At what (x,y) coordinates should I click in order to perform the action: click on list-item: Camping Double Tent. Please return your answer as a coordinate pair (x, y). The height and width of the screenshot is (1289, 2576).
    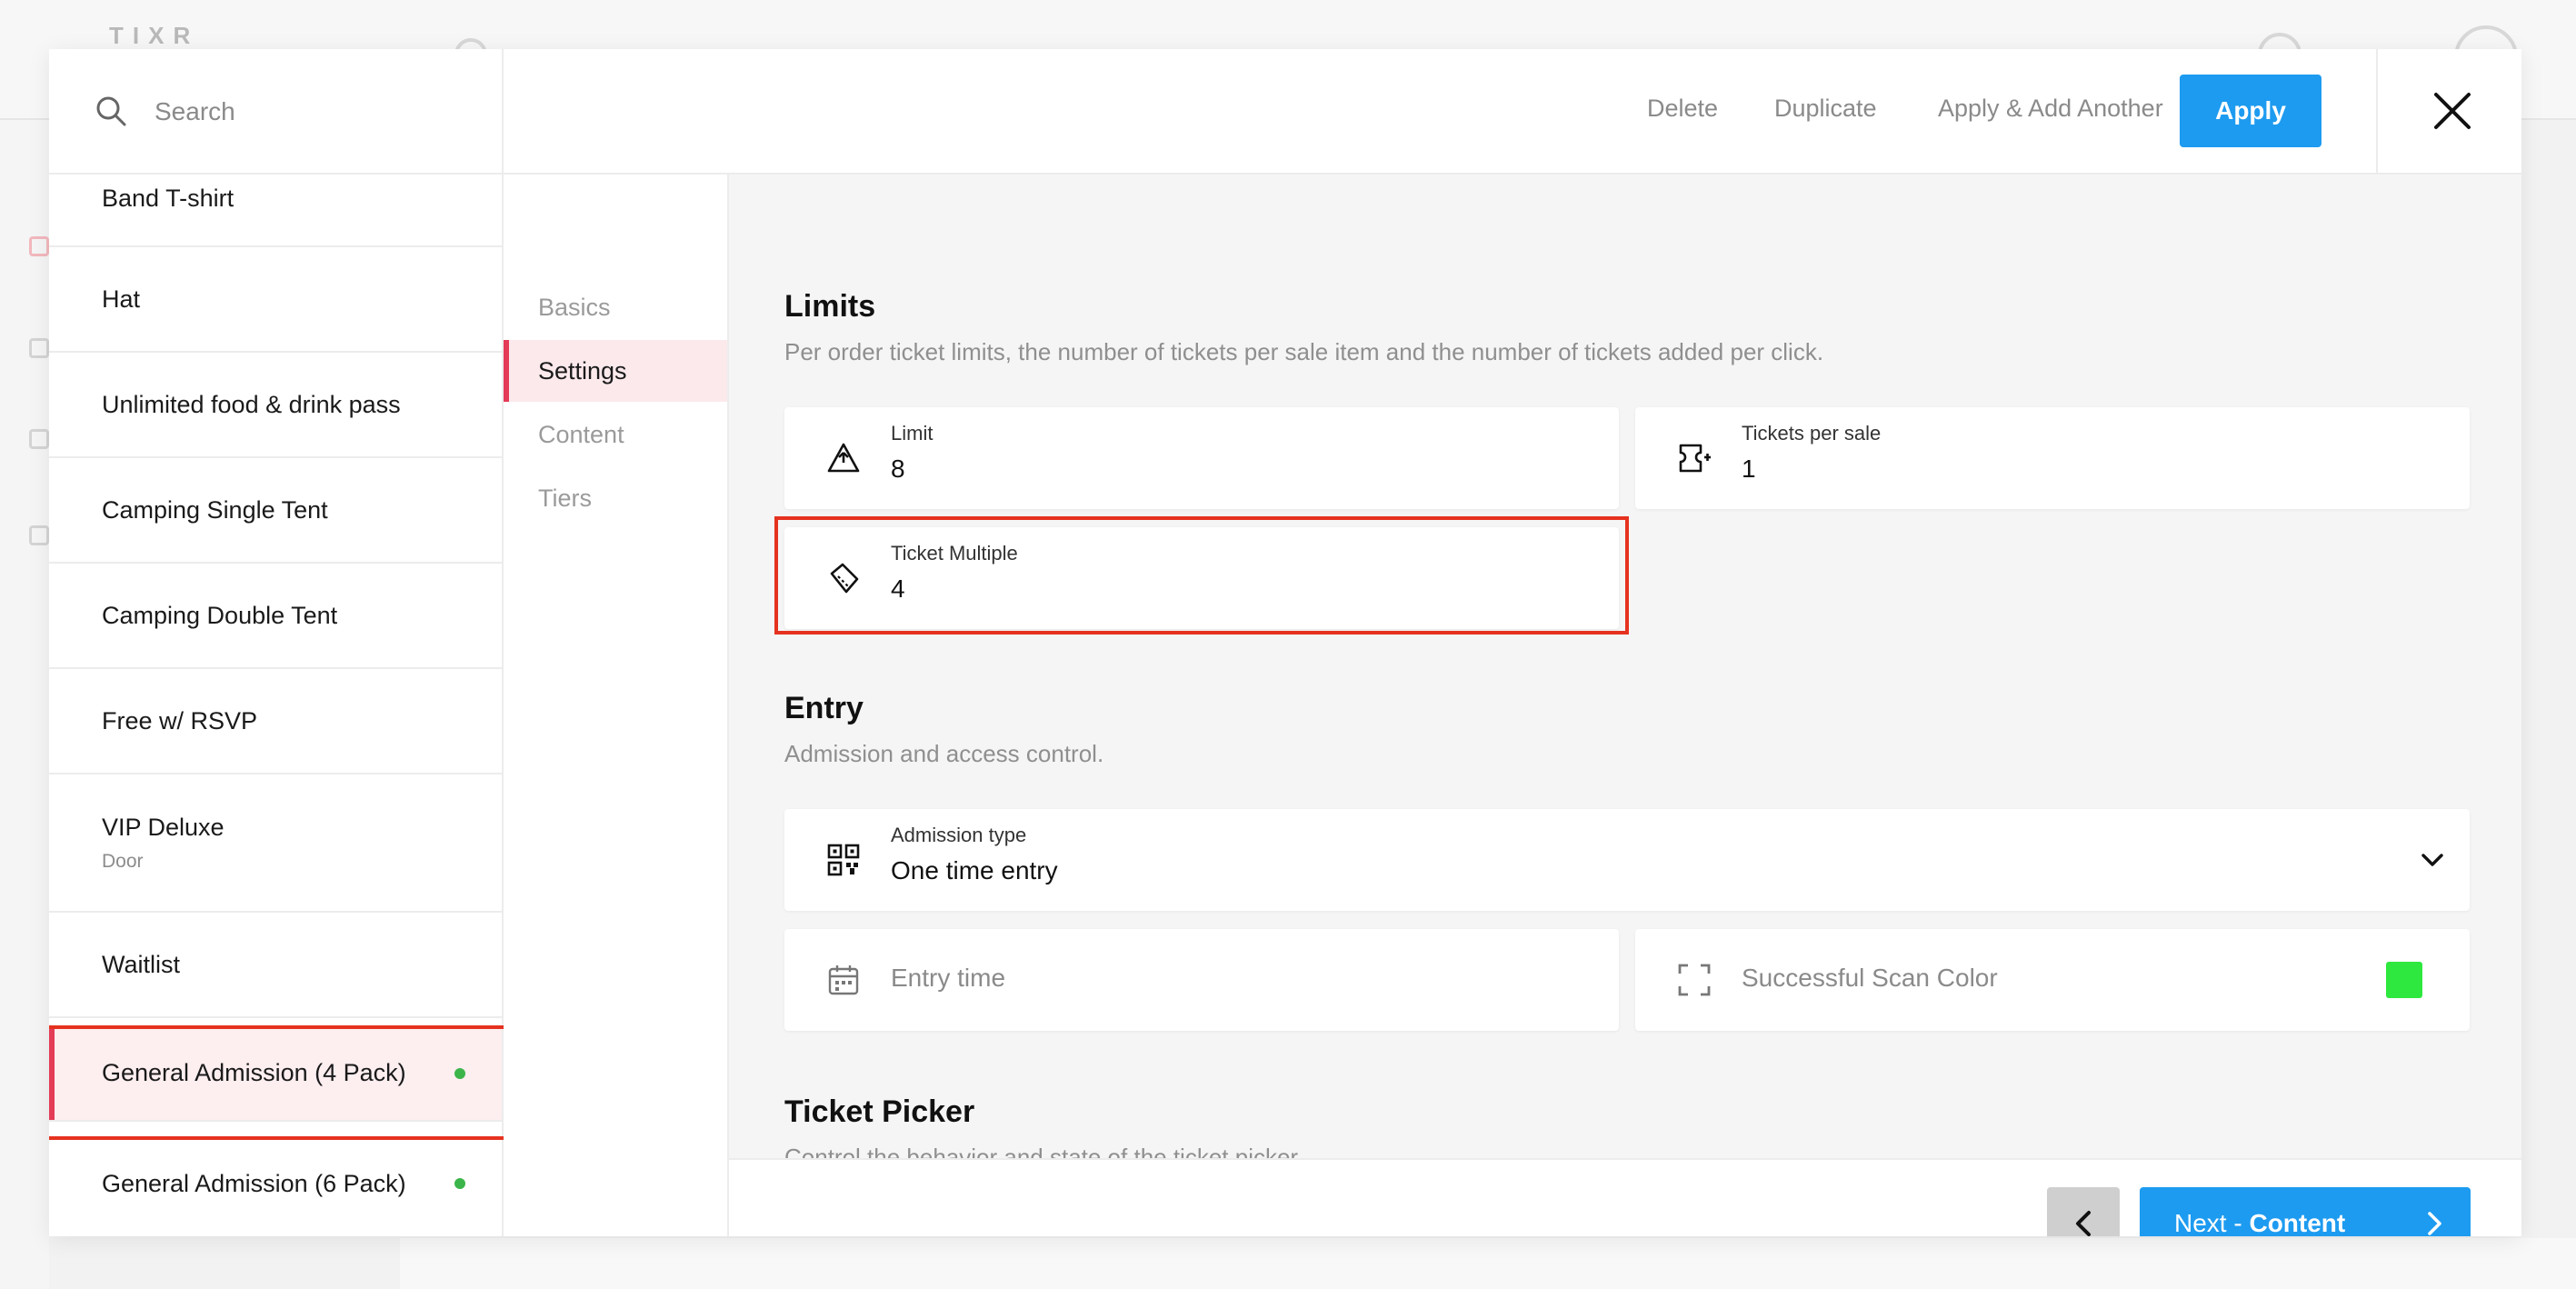
    Looking at the image, I should click on (275, 616).